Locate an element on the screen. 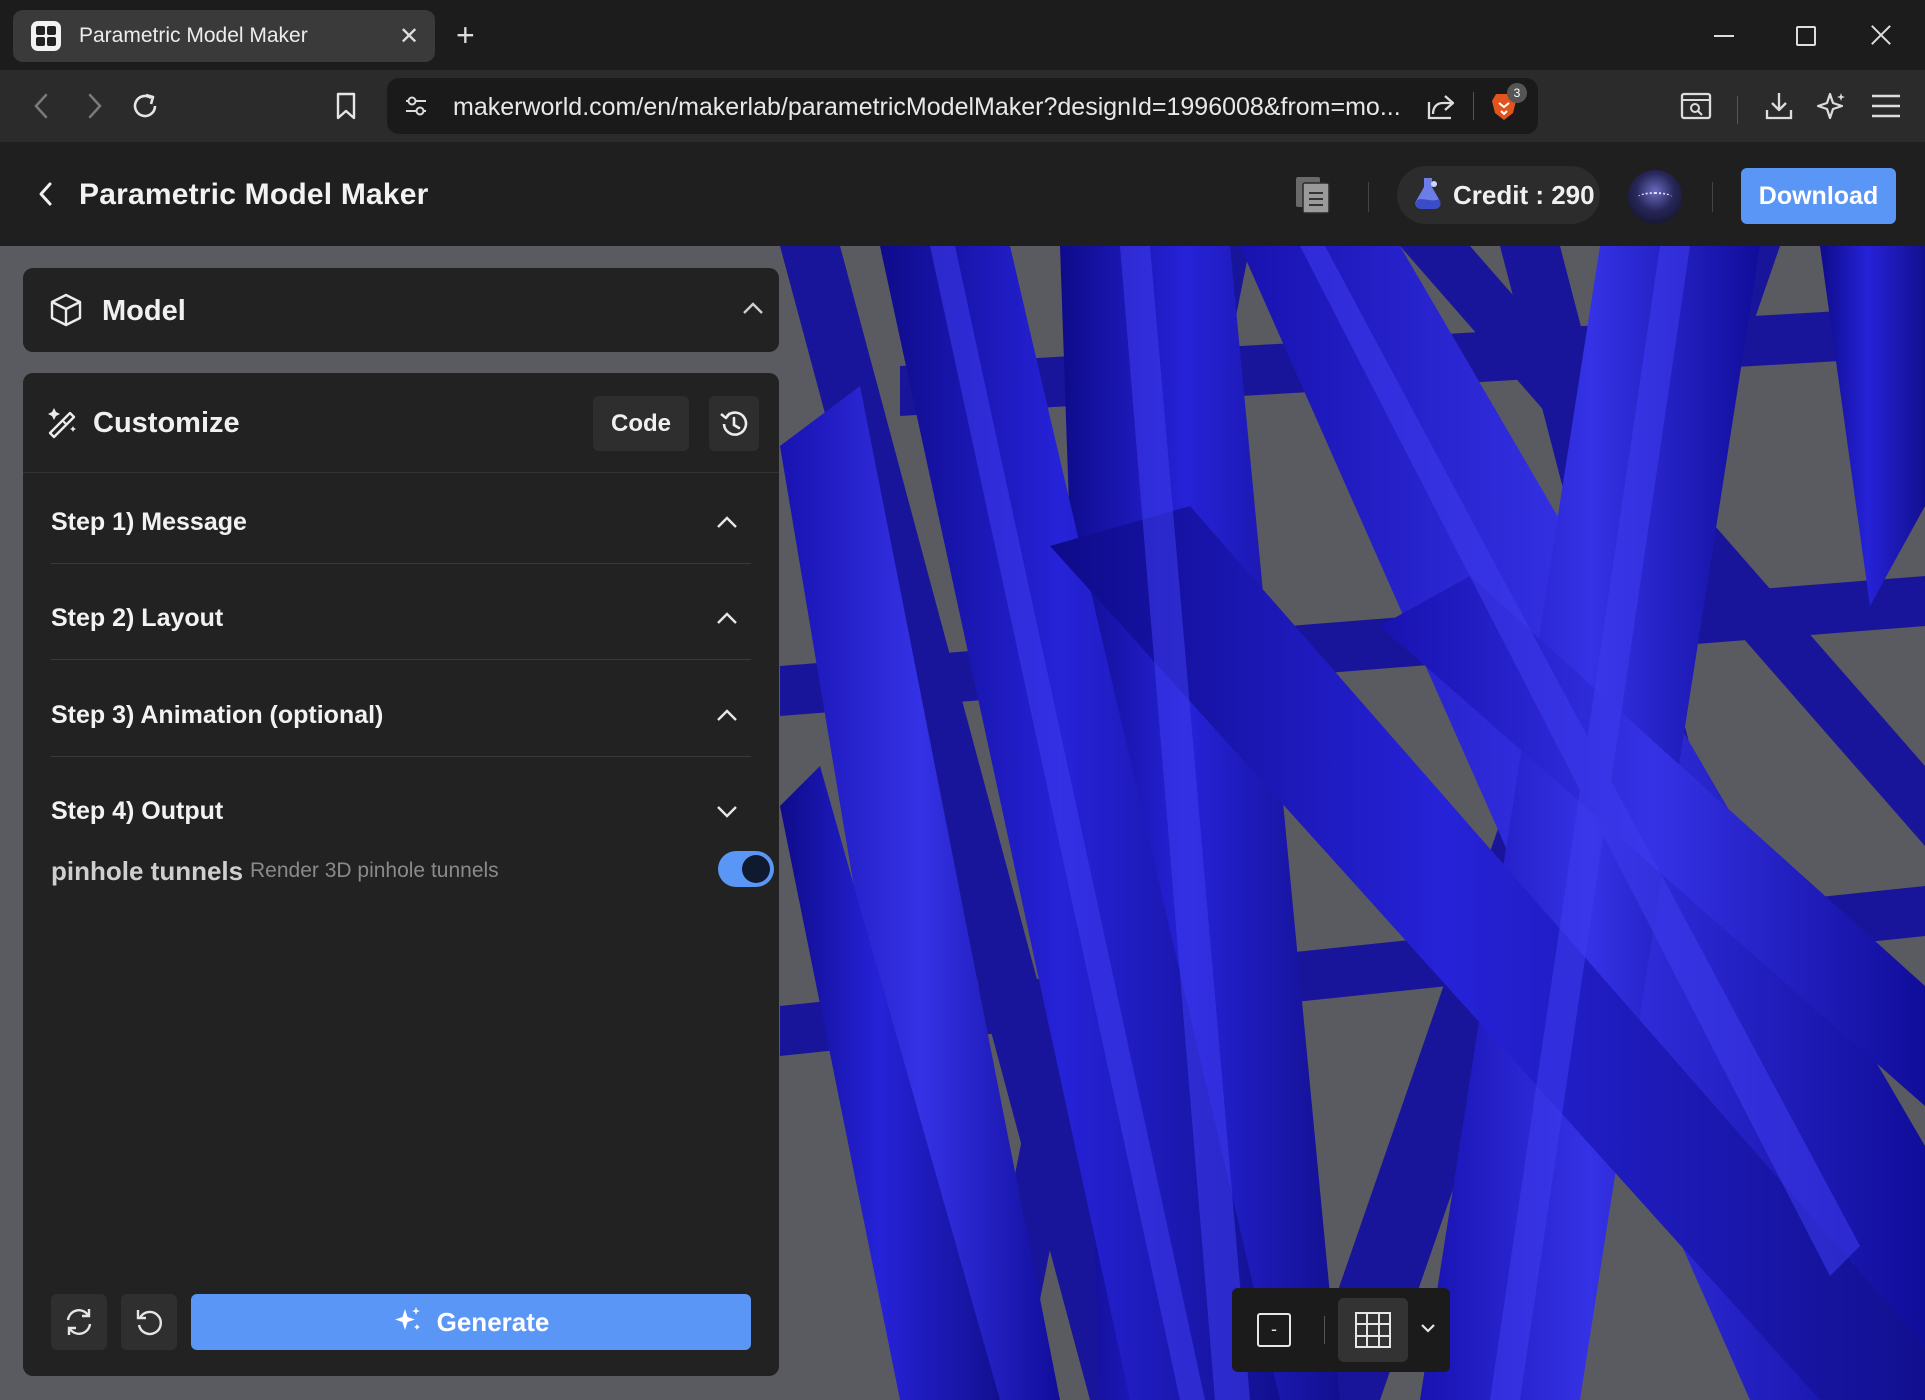 Image resolution: width=1925 pixels, height=1400 pixels. page-title: Parametric Model Maker is located at coordinates (254, 194).